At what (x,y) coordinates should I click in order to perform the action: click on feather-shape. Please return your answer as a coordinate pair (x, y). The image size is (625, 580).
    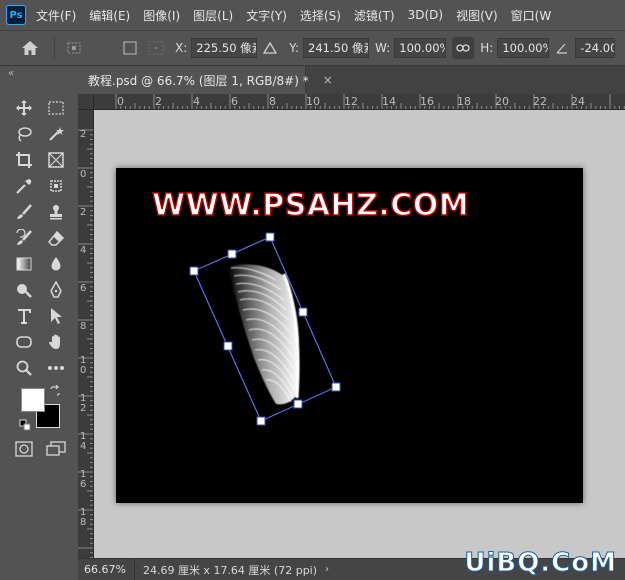
    Looking at the image, I should click on (264, 334).